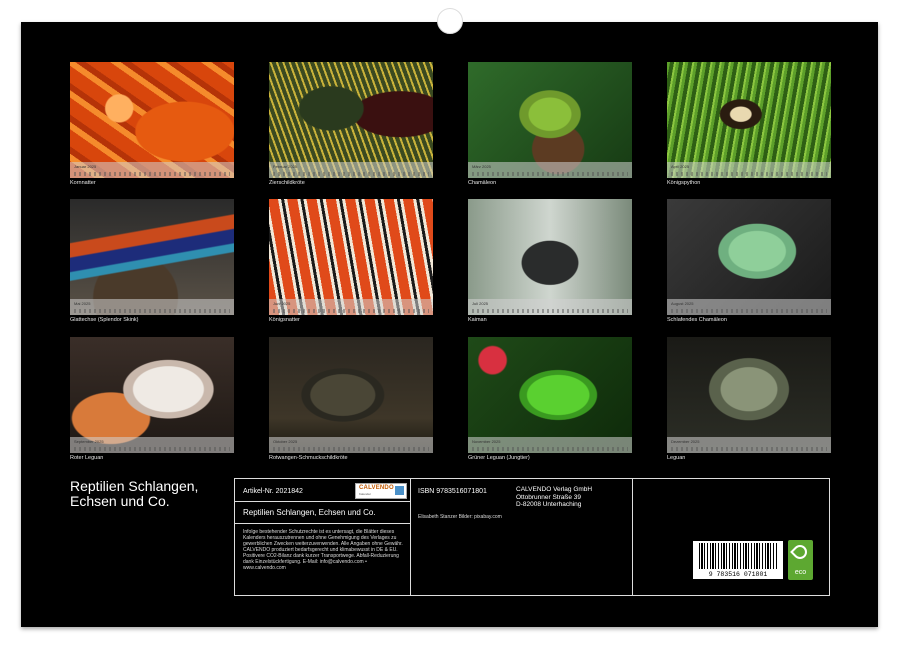 The height and width of the screenshot is (648, 899). Describe the element at coordinates (351, 320) in the screenshot. I see `tile-caption: Königsnatter` at that location.